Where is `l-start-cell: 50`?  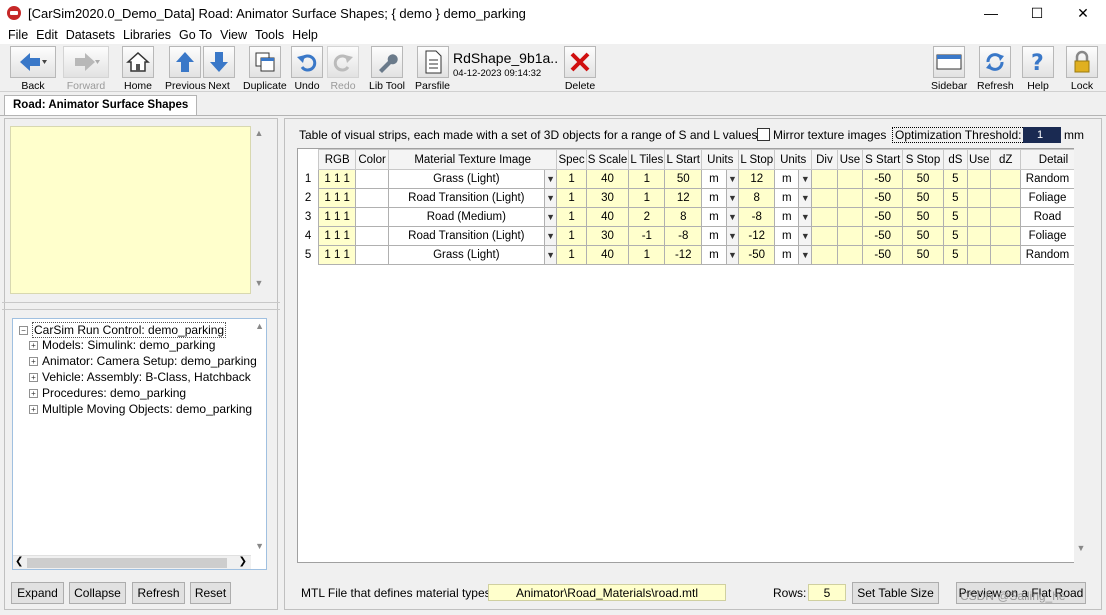
l-start-cell: 50 is located at coordinates (683, 179).